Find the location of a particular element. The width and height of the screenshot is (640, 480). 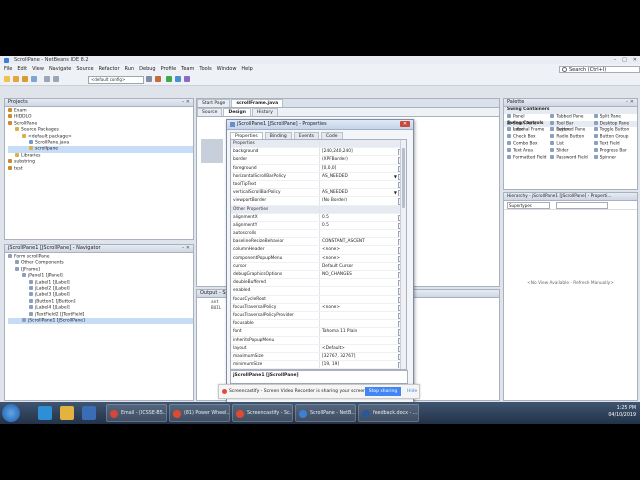

property-row: toolTipText is located at coordinates (318, 185).